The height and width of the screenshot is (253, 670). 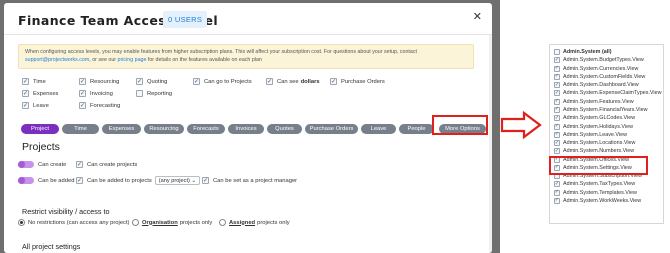 I want to click on permission-item: ✓ Admin.System.ExpenseClaimTypes.View, so click(x=607, y=93).